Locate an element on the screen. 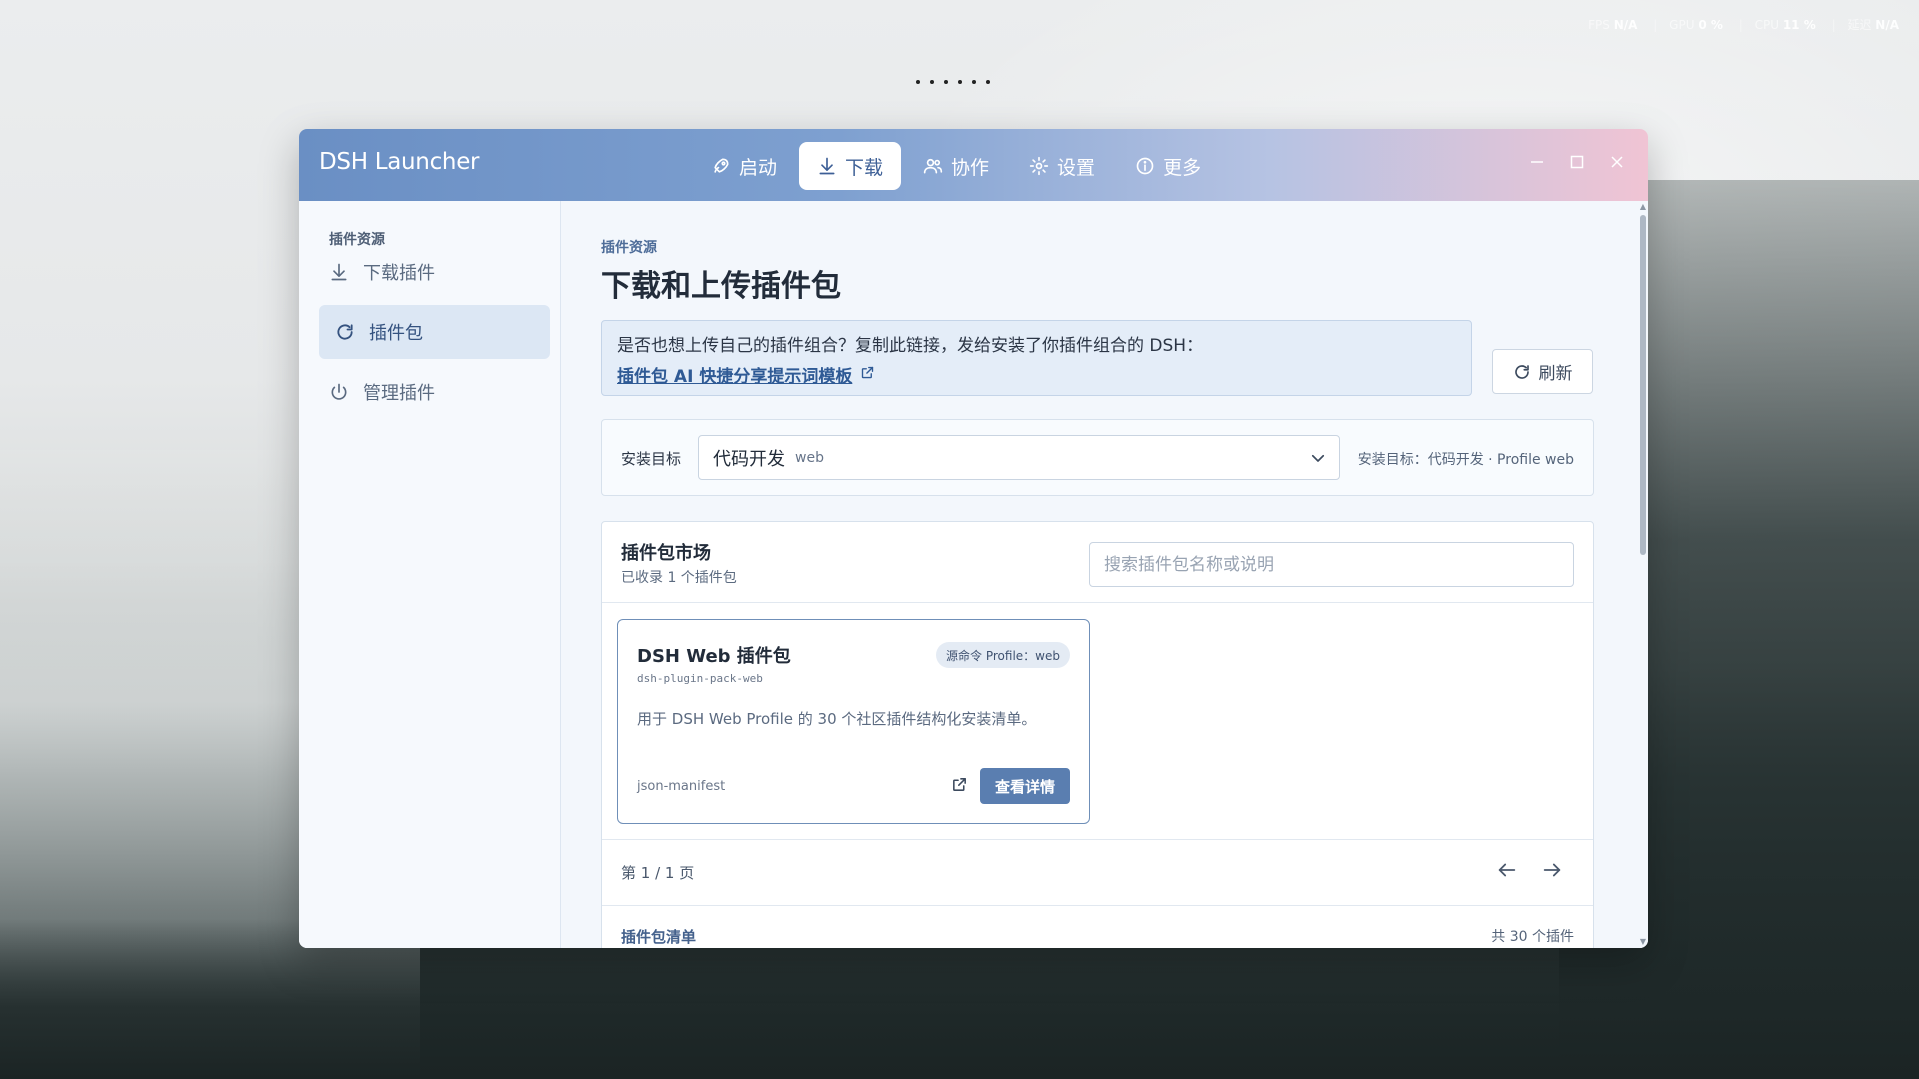  top-nav: 启动 下载 协作 设置 更多 is located at coordinates (956, 166).